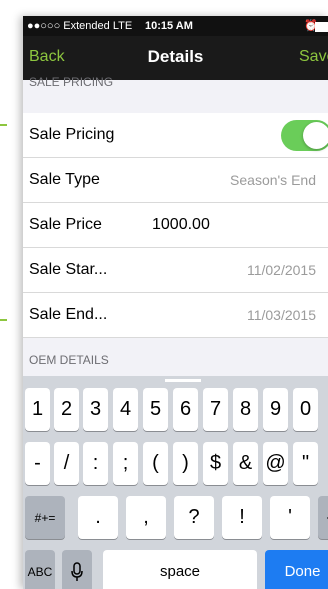 The width and height of the screenshot is (328, 589). Describe the element at coordinates (169, 26) in the screenshot. I see `clock: 10:15 AM` at that location.